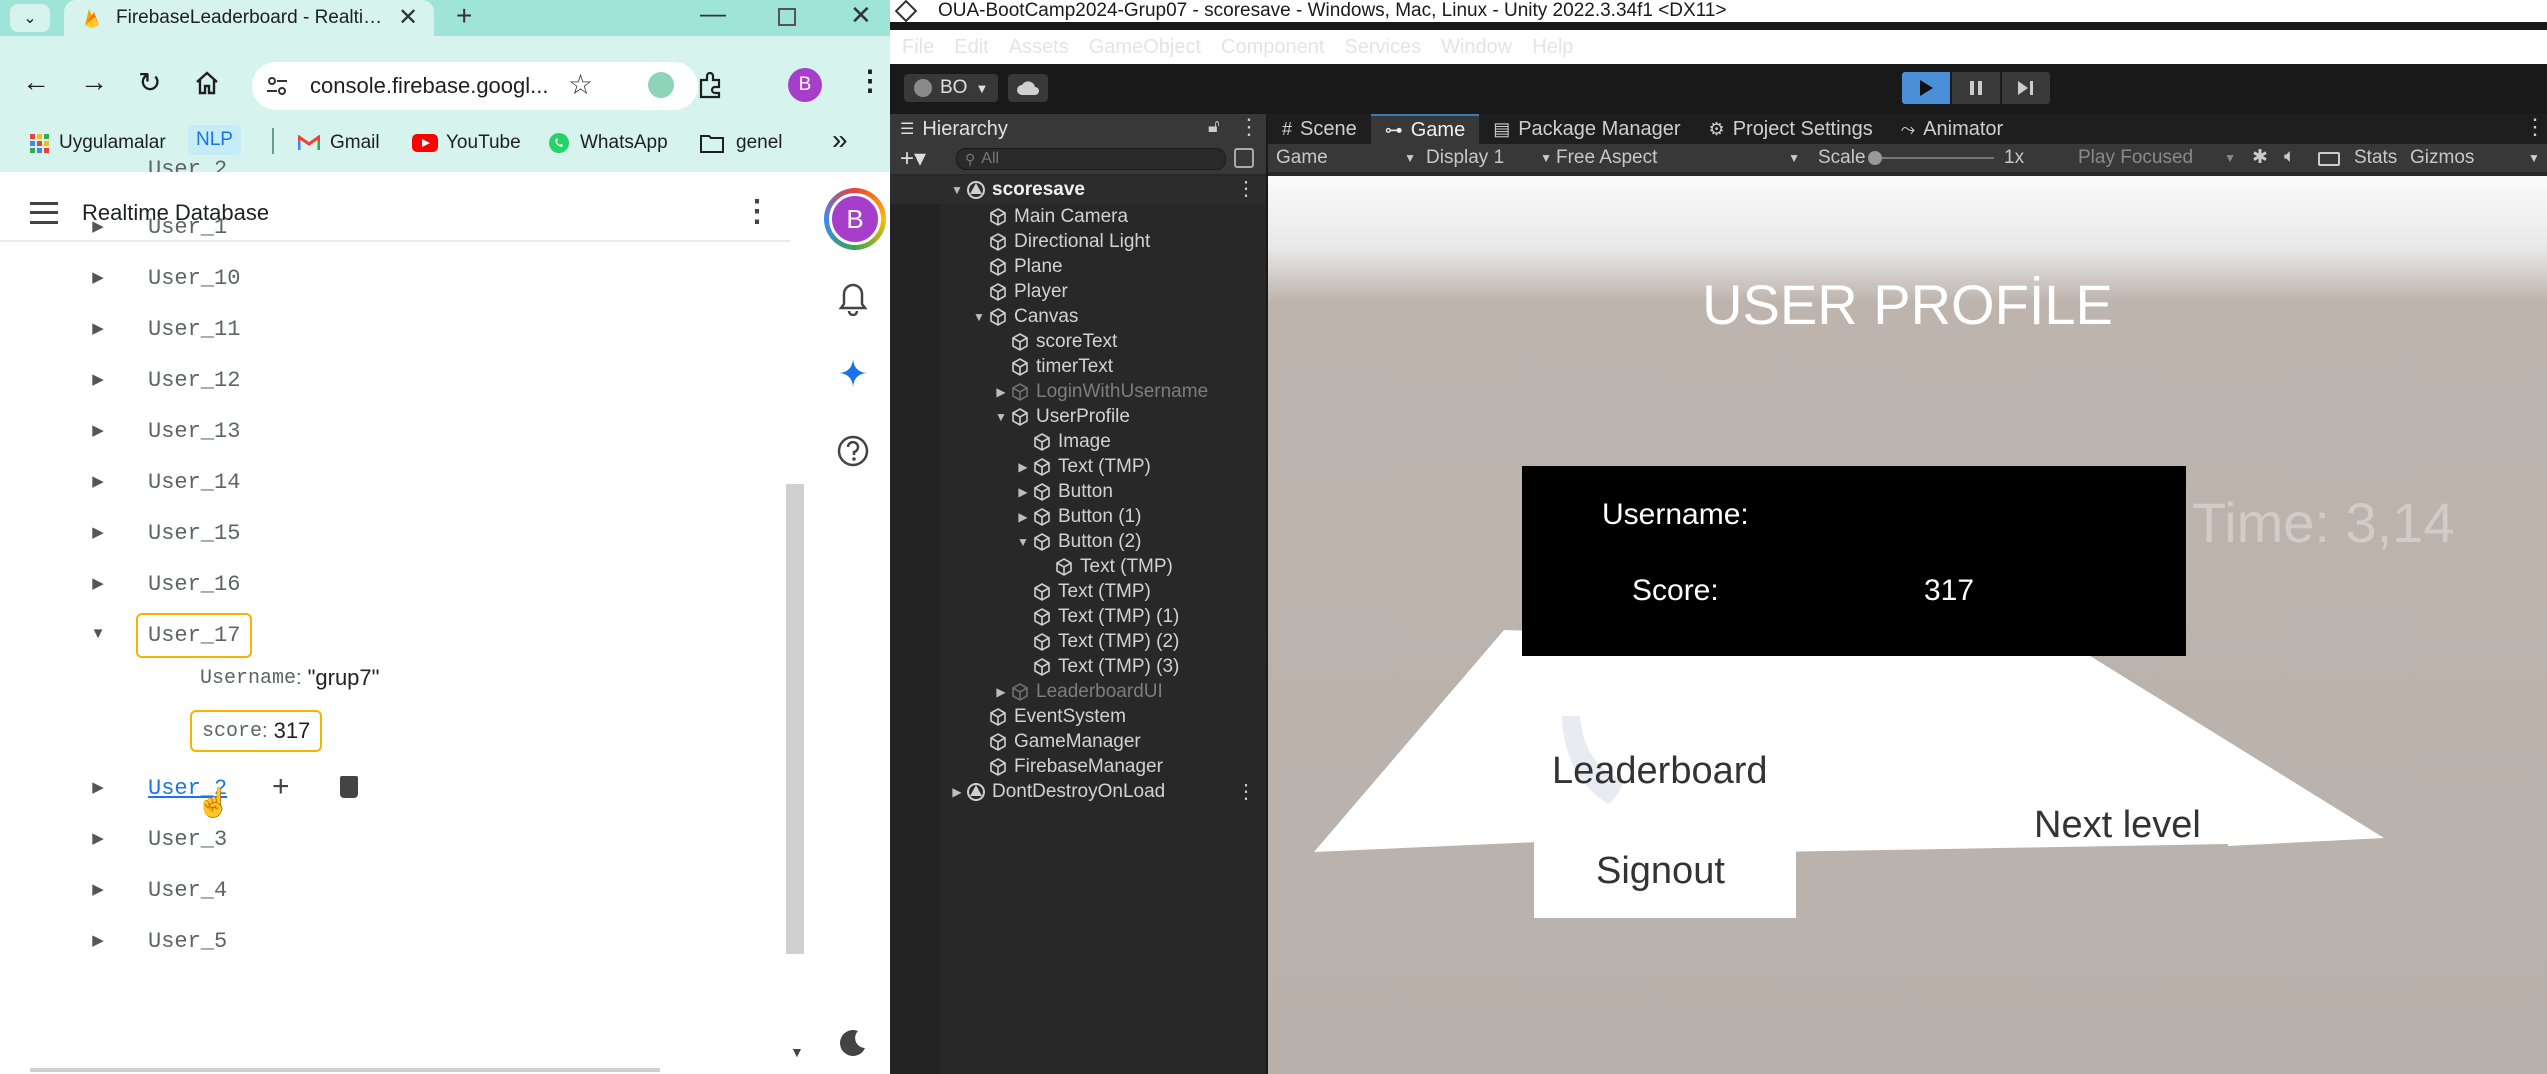  Describe the element at coordinates (853, 1043) in the screenshot. I see `dark-mode-moon-icon` at that location.